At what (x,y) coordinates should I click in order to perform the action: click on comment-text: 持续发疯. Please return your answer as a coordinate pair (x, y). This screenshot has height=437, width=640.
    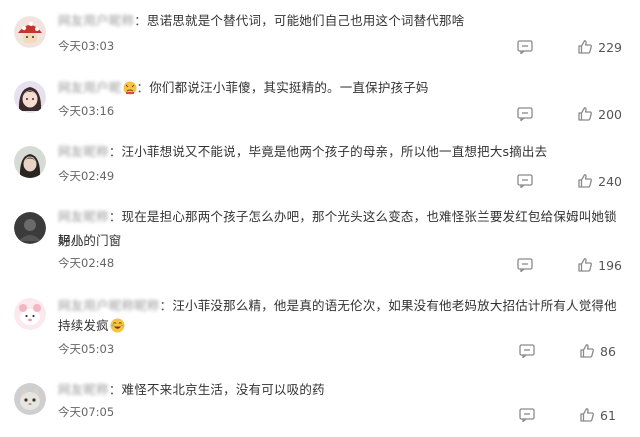
    Looking at the image, I should click on (83, 325).